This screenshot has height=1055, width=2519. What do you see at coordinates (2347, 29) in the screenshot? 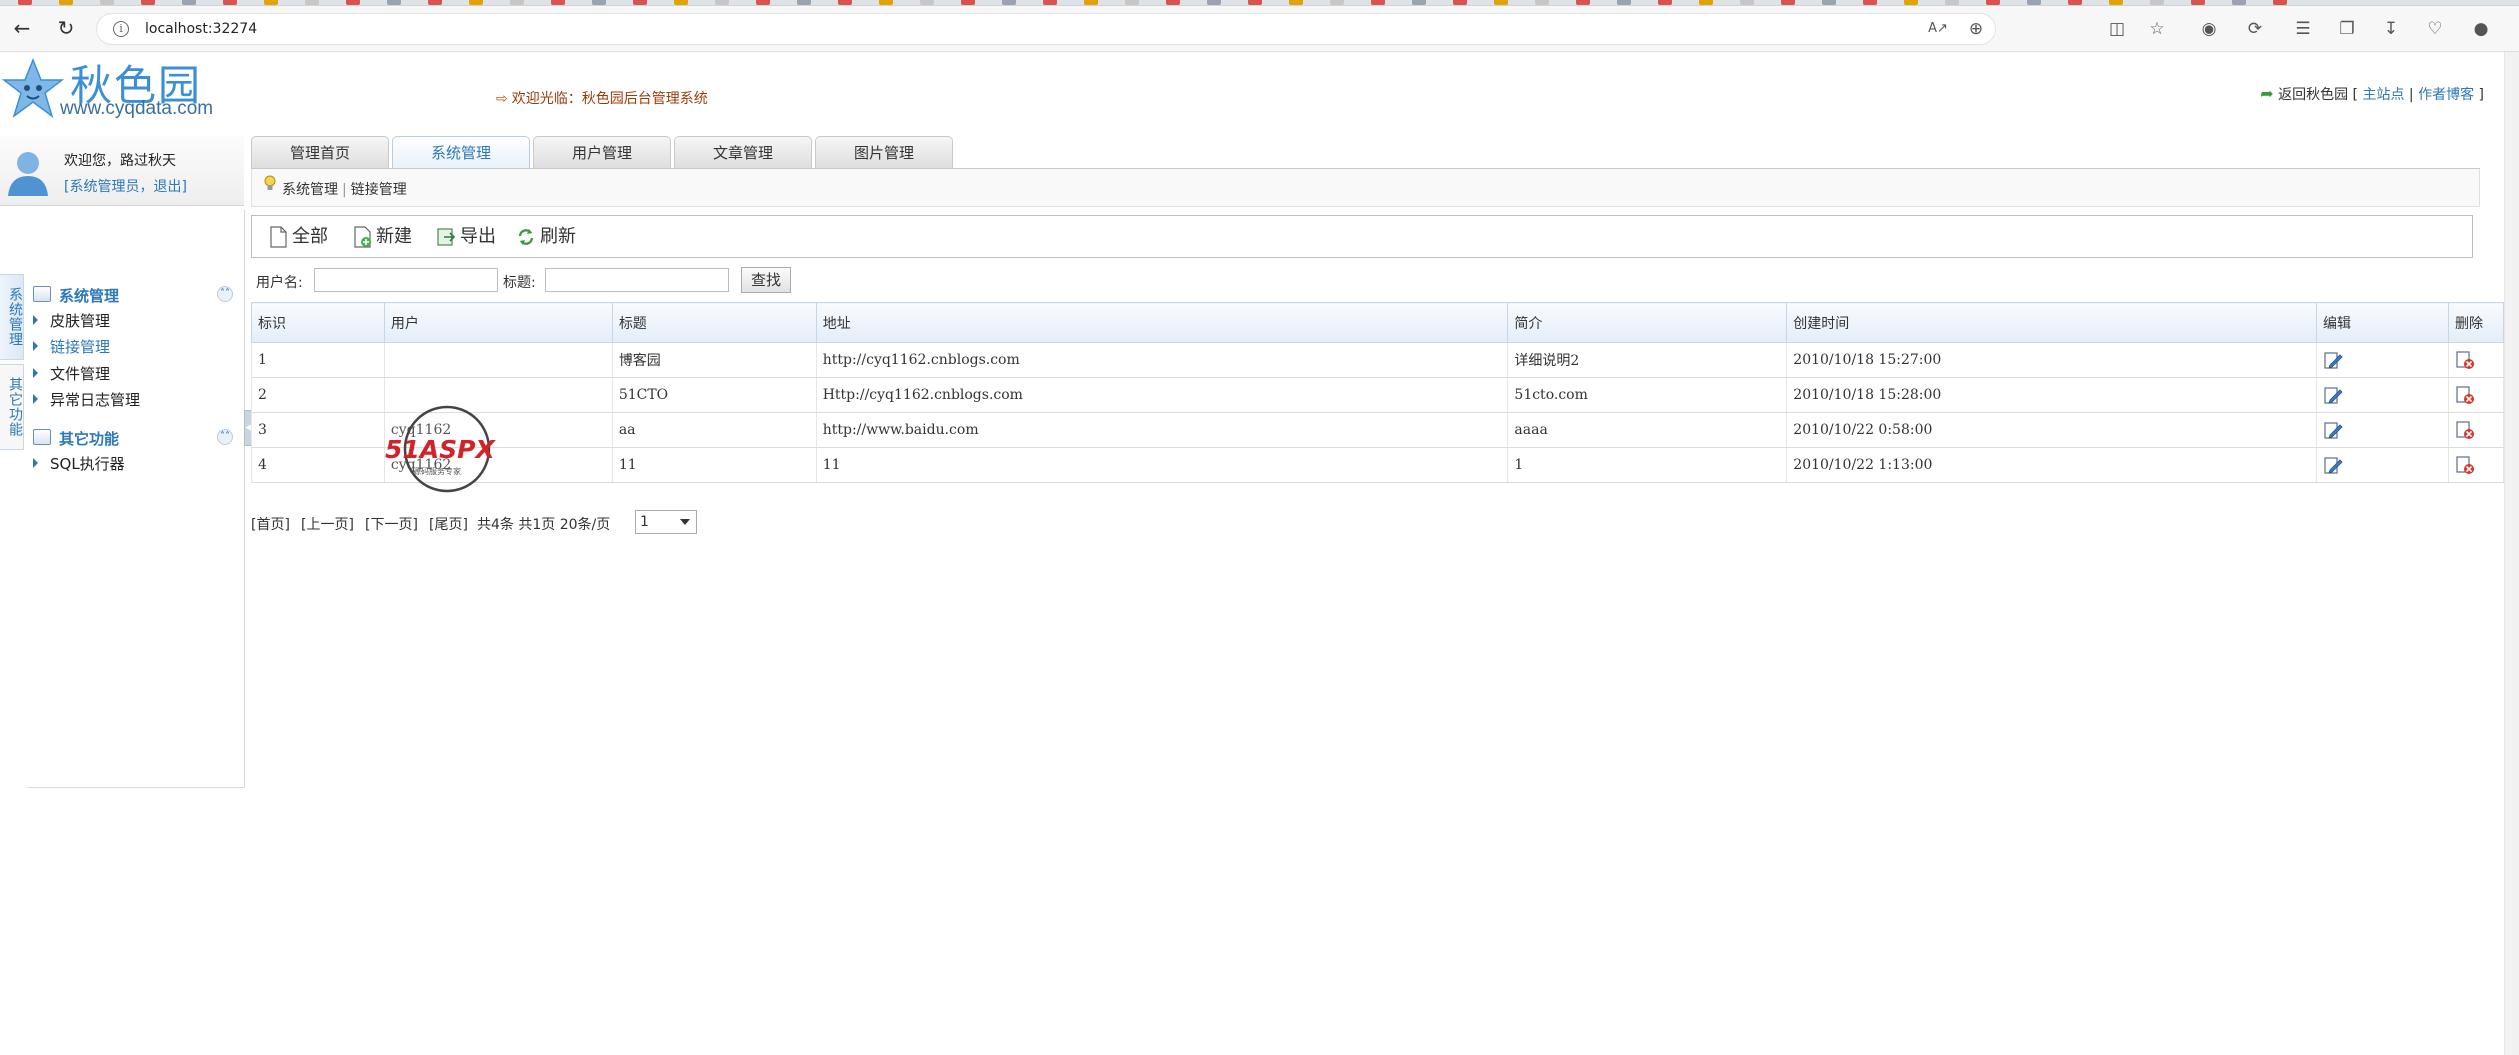
I see `collections-icon: ❐` at bounding box center [2347, 29].